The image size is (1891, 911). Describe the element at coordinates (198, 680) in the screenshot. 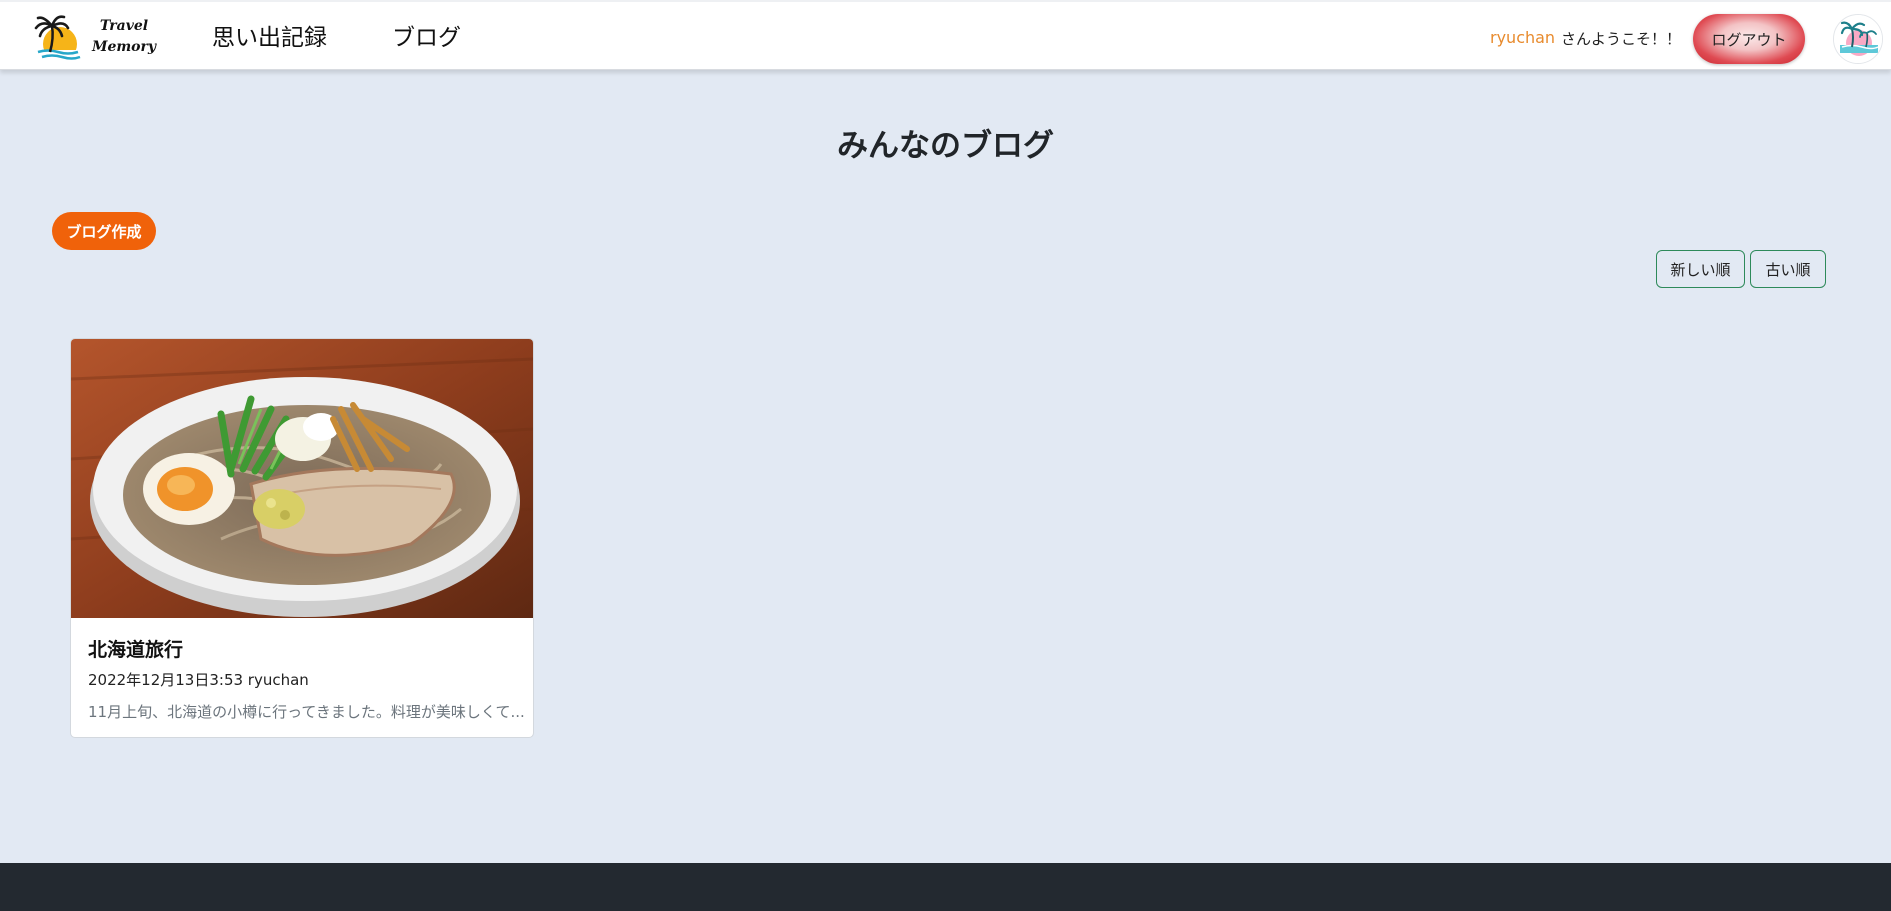

I see `card-meta: 2022年12月13日3:53 ryuchan` at that location.